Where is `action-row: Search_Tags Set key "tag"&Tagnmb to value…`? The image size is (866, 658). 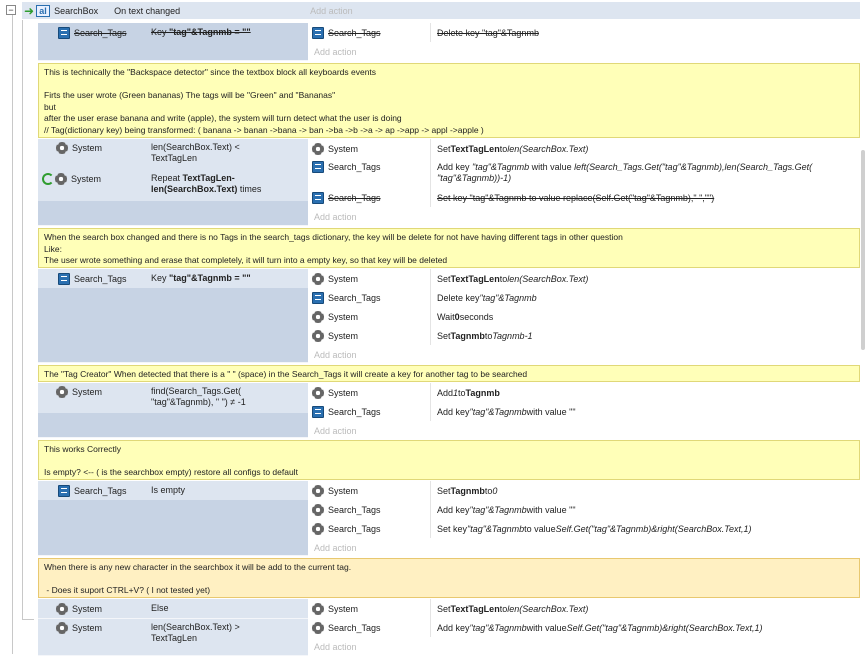
action-row: Search_Tags Set key "tag"&Tagnmb to value… is located at coordinates (584, 528).